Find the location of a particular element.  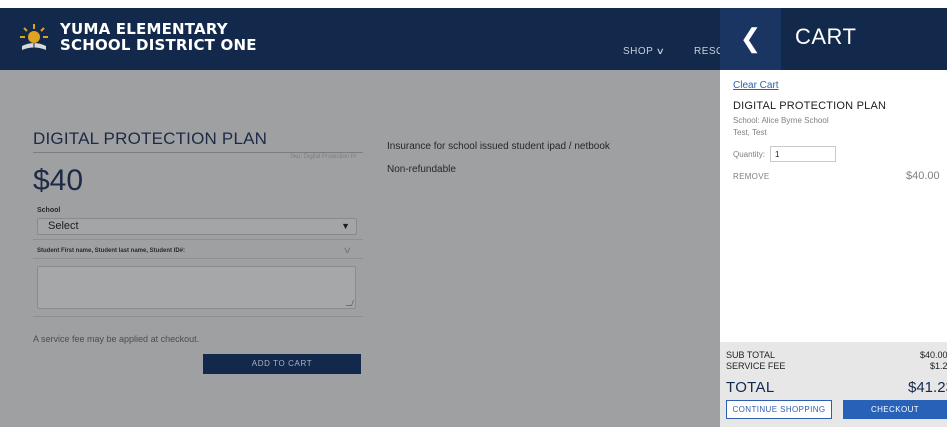

product-sku: Sku: Digital Protection Pl is located at coordinates (323, 157).